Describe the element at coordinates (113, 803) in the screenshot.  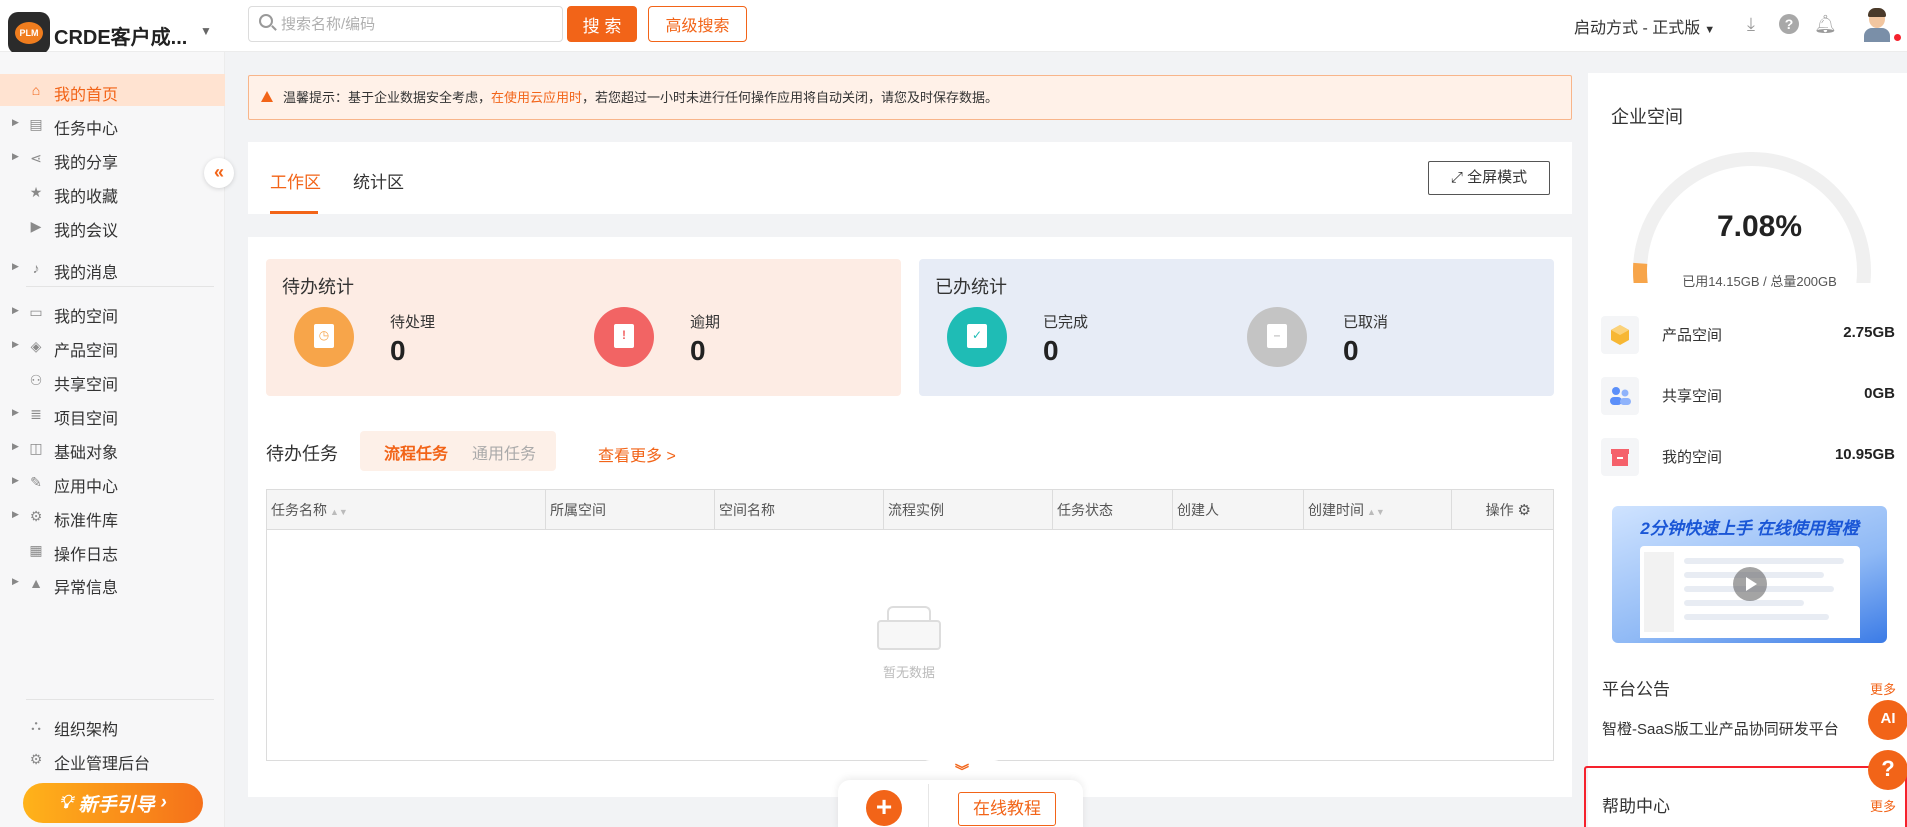
I see `beginner-guide-button: 💡︎ 新手引导 ›` at that location.